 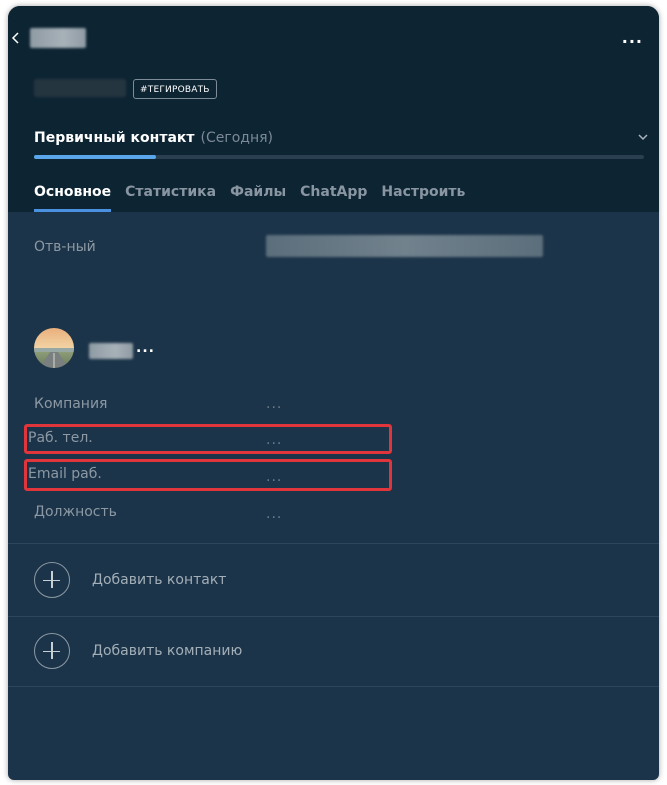 I want to click on pipeline-progress-bar, so click(x=339, y=157).